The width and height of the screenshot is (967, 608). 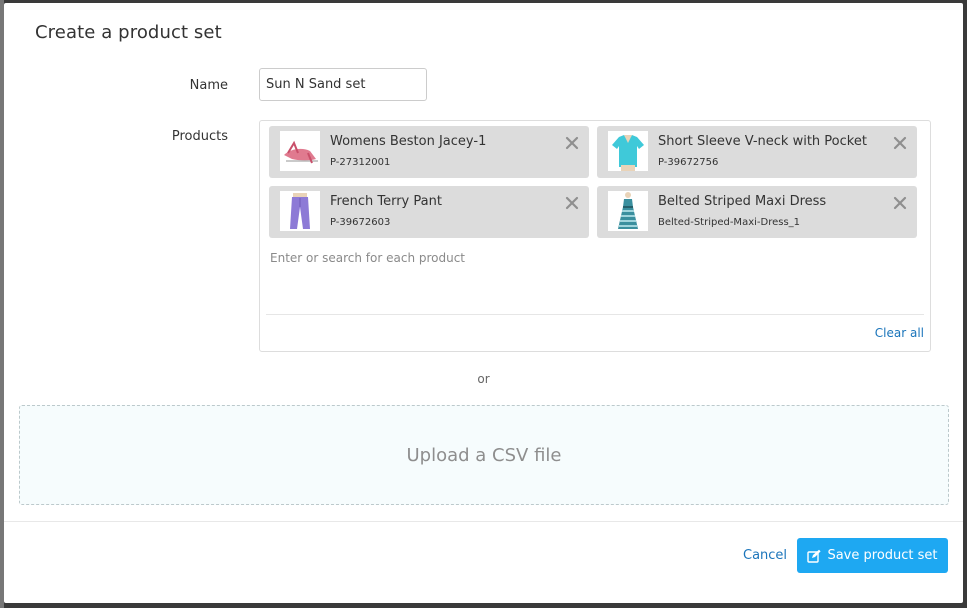 I want to click on product-sku: P-39672603, so click(x=360, y=222).